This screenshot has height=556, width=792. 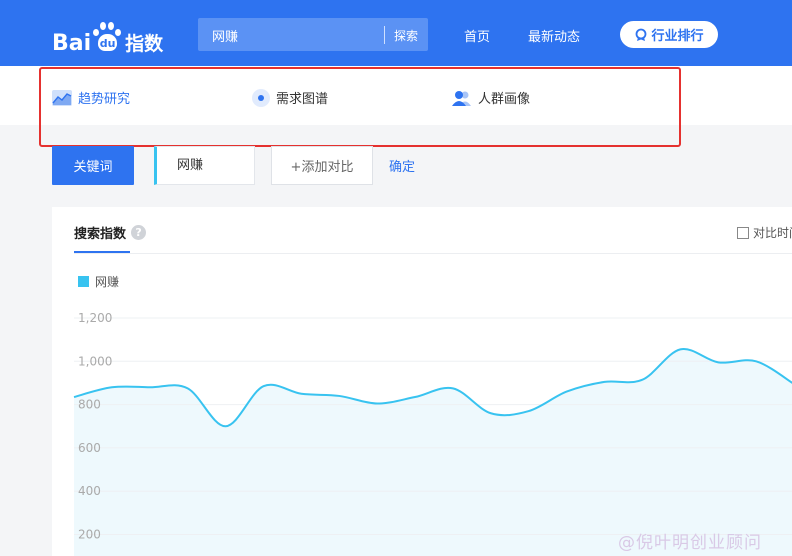 I want to click on keyword-field: 网赚, so click(x=204, y=165).